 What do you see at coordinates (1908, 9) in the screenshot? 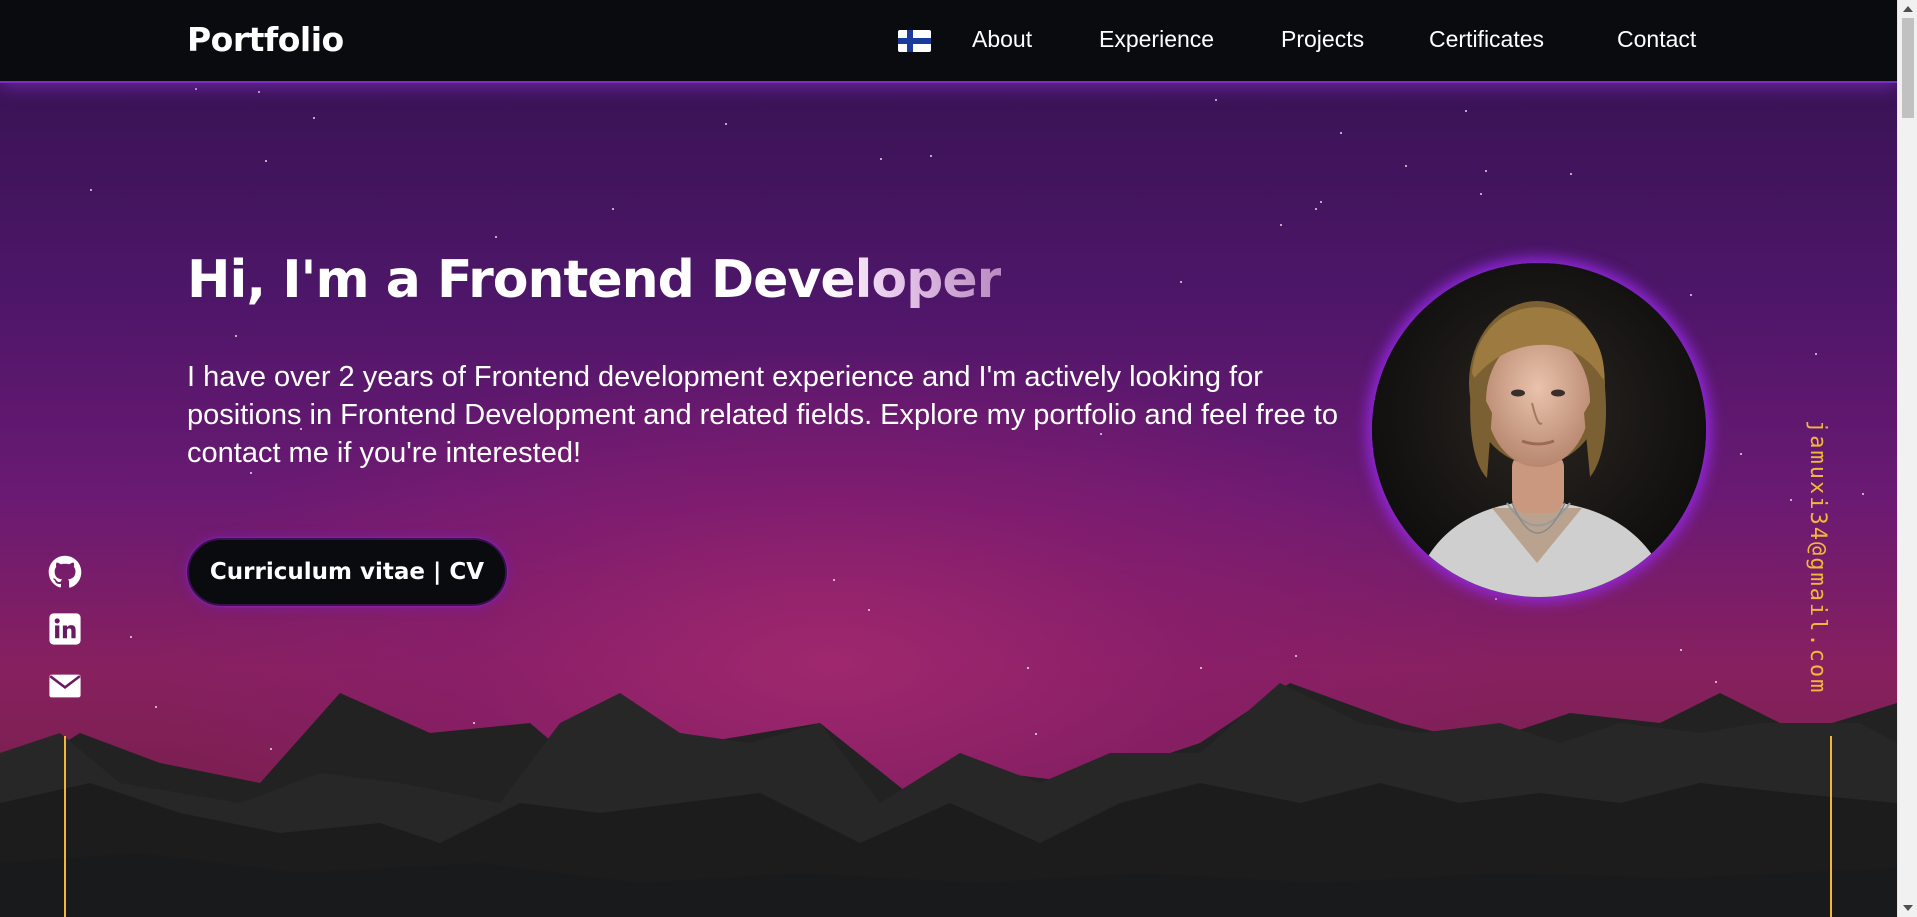
I see `scroll-up-arrow-icon` at bounding box center [1908, 9].